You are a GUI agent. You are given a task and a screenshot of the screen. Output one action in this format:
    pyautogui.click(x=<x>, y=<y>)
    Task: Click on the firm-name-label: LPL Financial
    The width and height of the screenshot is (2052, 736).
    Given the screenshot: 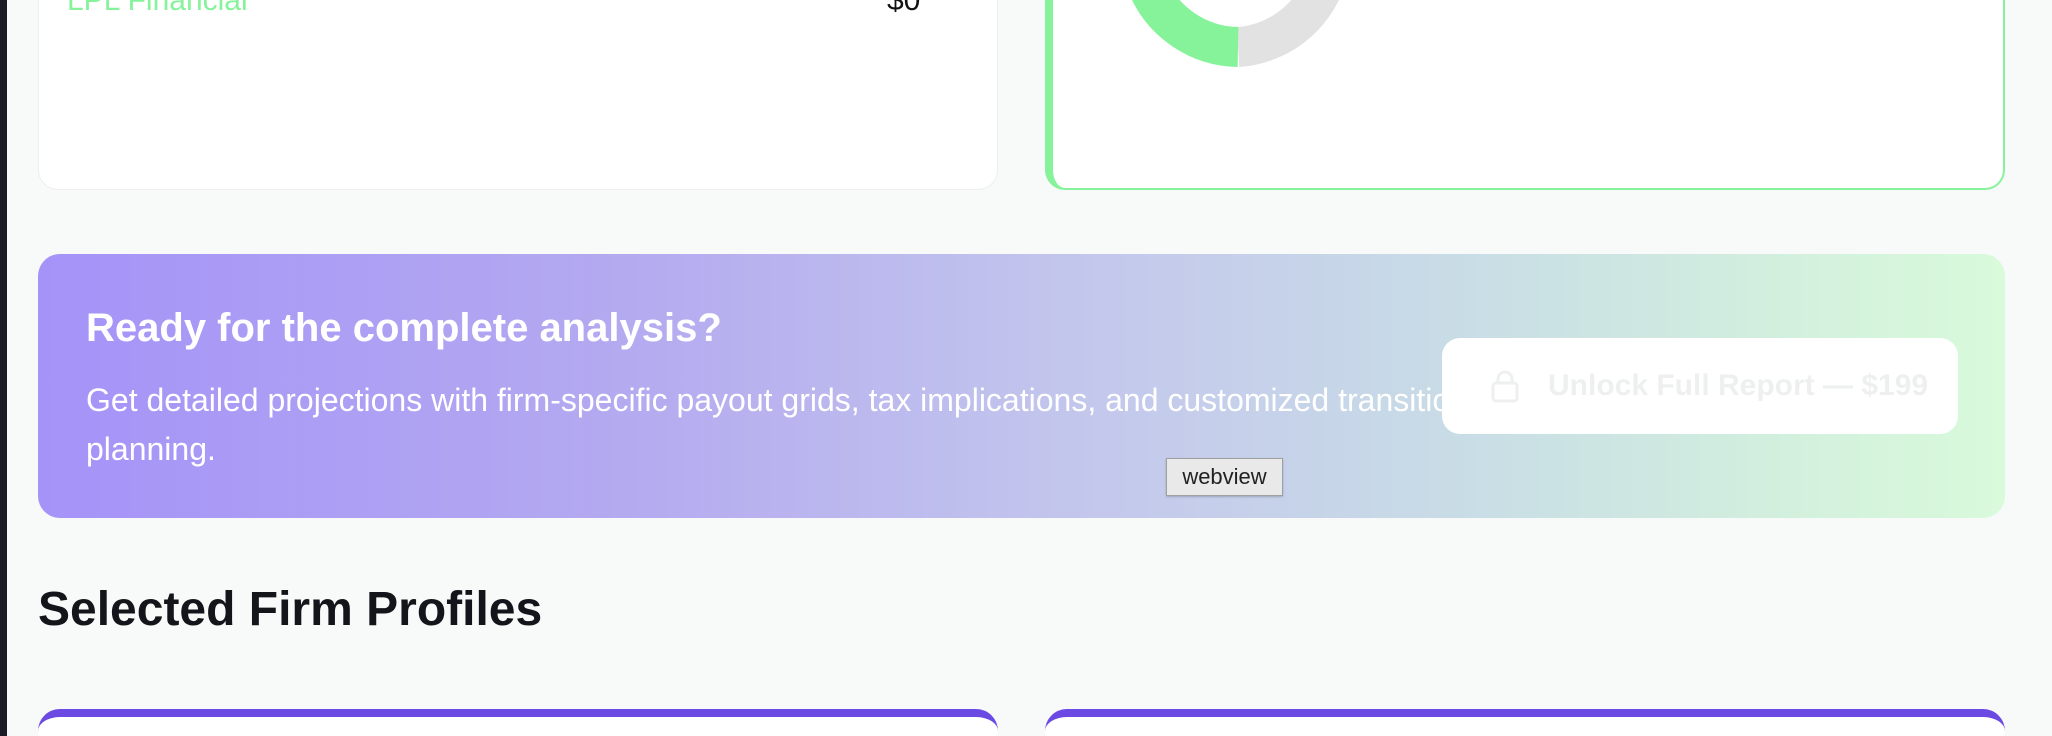 What is the action you would take?
    pyautogui.click(x=157, y=8)
    